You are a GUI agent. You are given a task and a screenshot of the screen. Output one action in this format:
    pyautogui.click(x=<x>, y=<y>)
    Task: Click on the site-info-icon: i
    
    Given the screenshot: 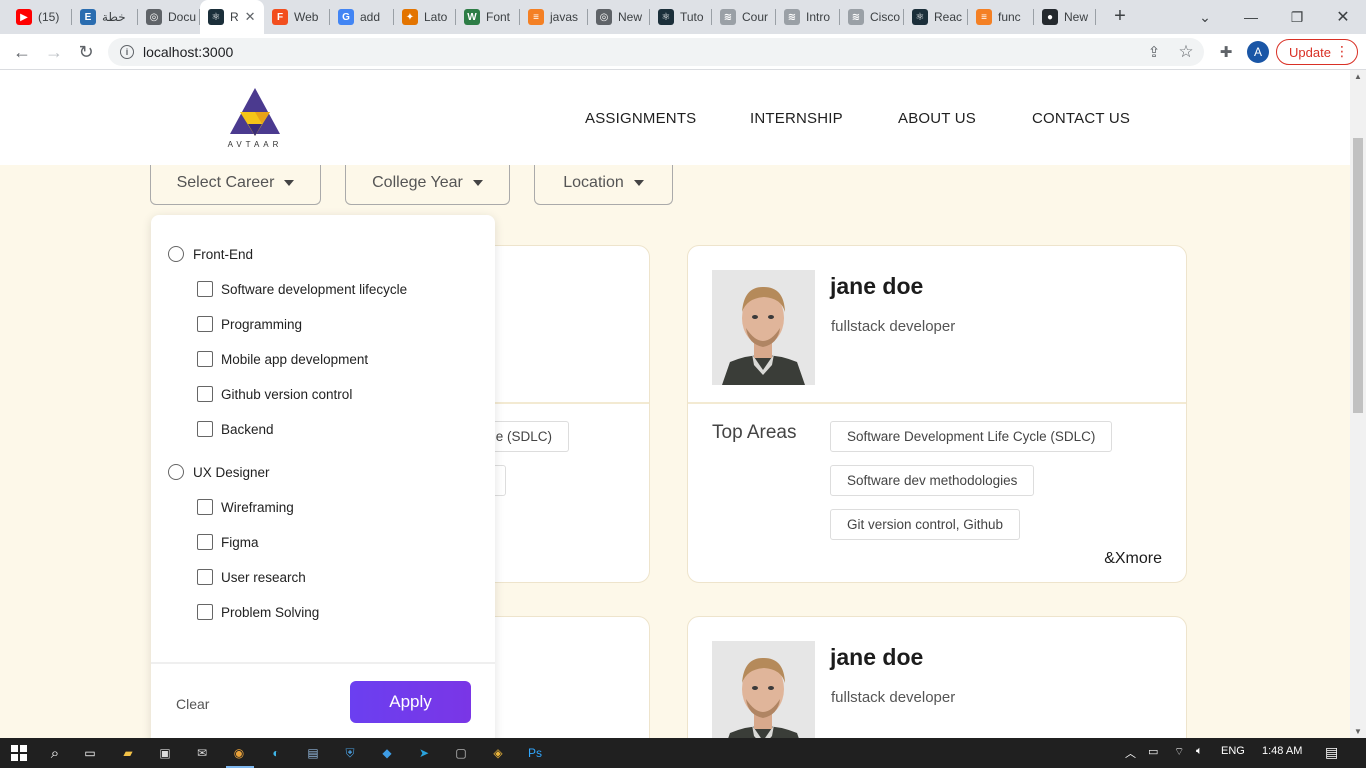 What is the action you would take?
    pyautogui.click(x=127, y=52)
    